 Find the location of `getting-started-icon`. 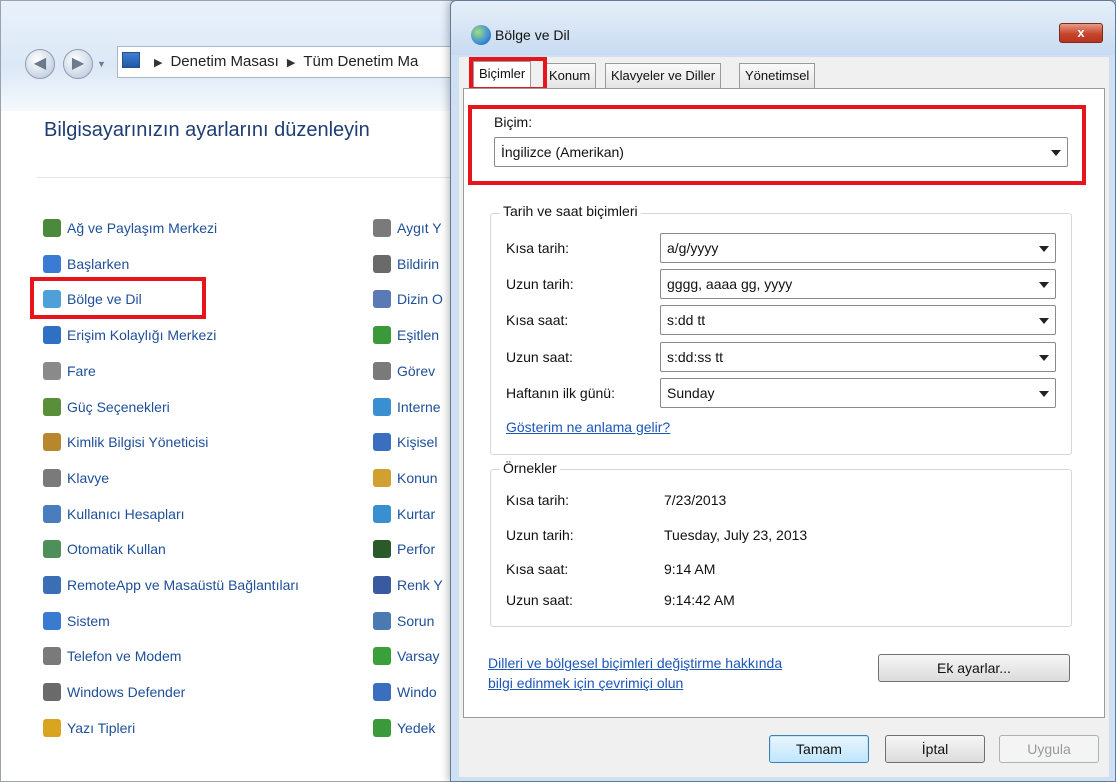

getting-started-icon is located at coordinates (52, 264).